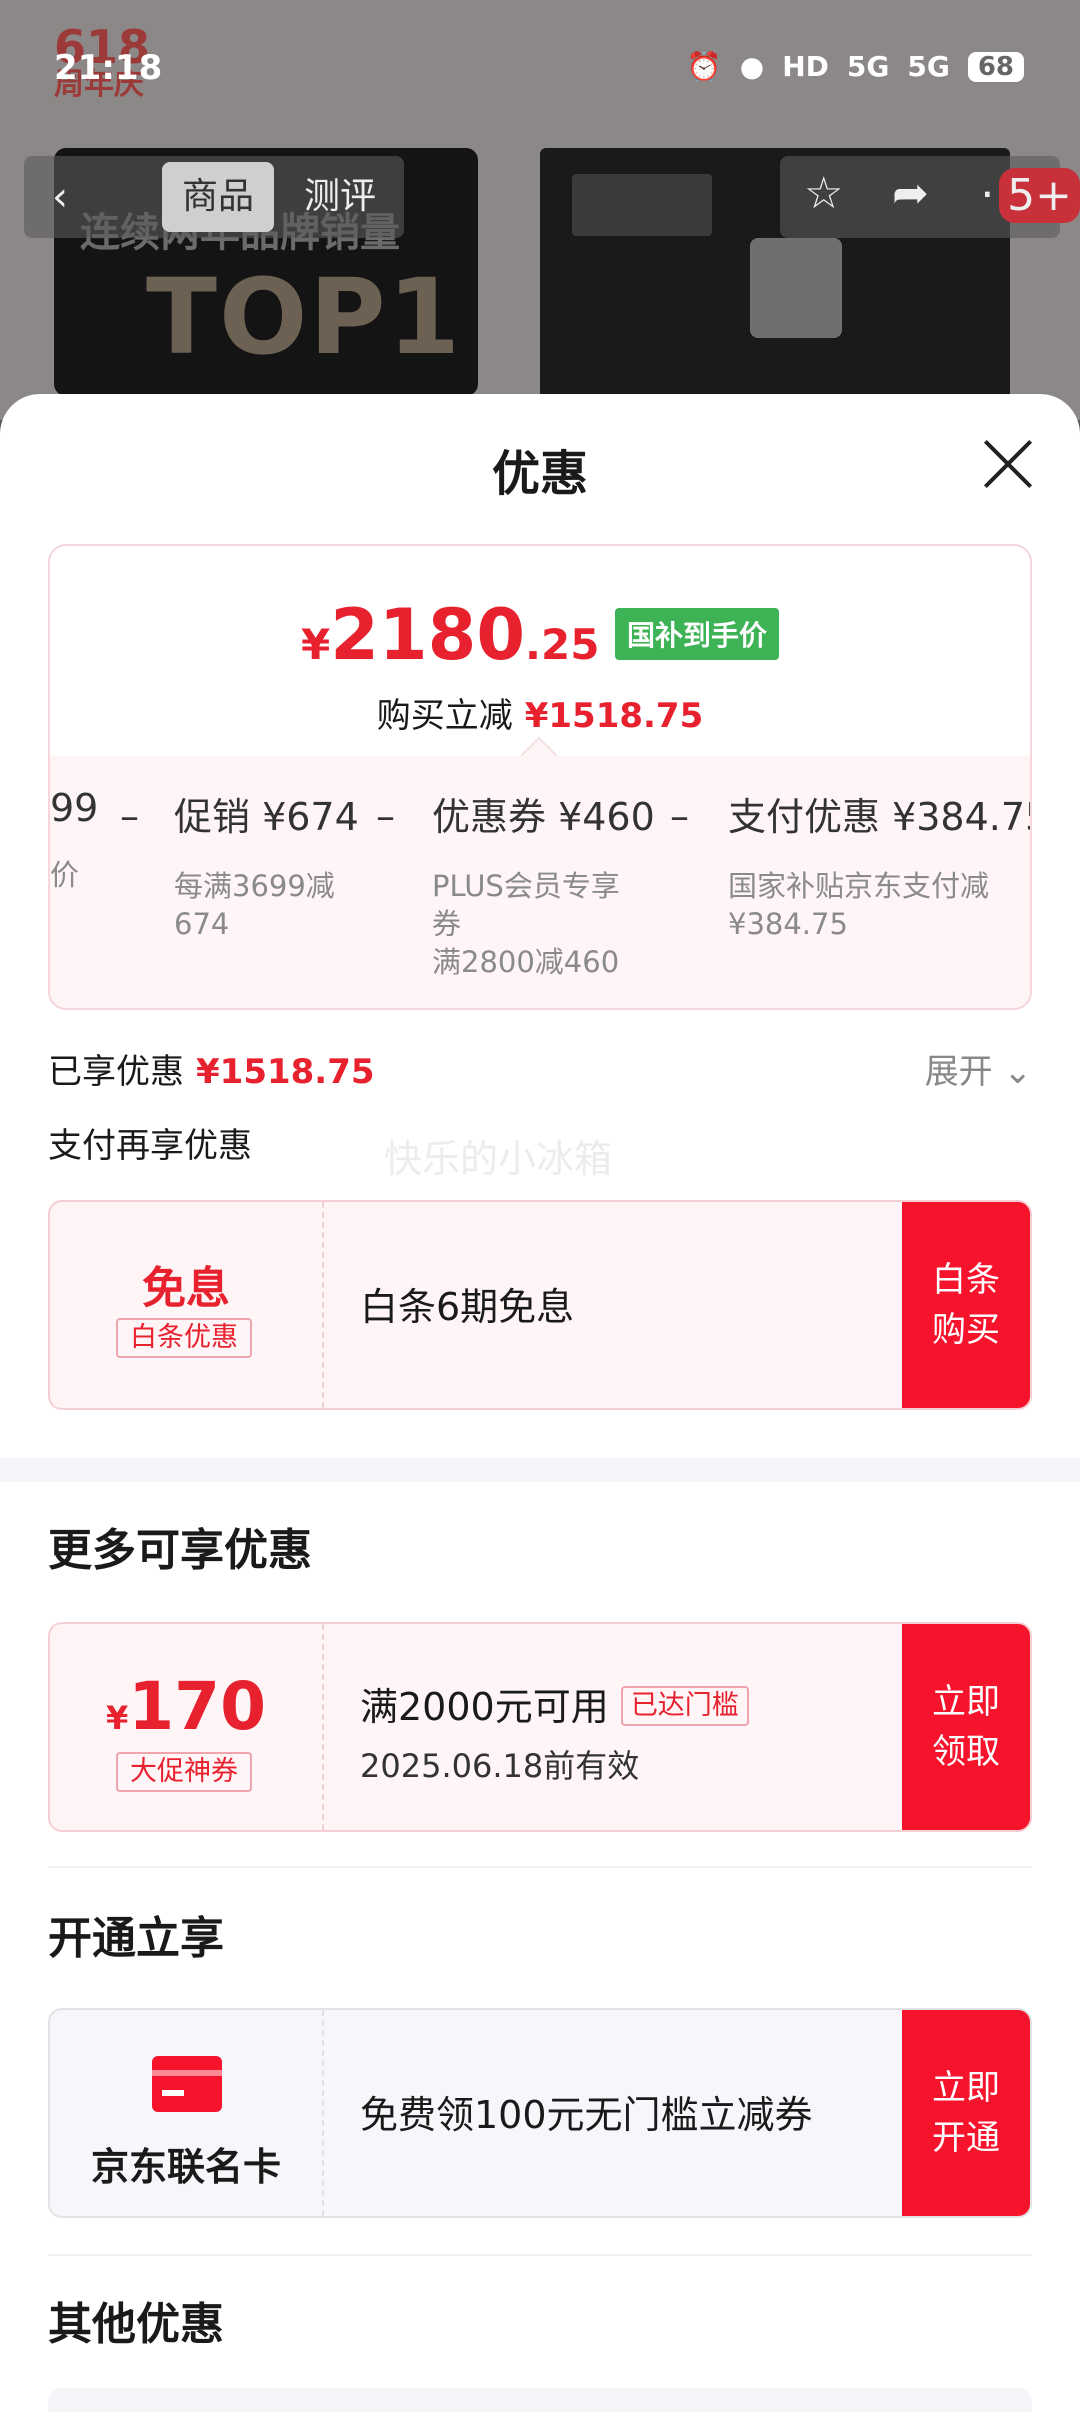  I want to click on nav-right-group: ☆ ➦ ⋯ 5+, so click(930, 197).